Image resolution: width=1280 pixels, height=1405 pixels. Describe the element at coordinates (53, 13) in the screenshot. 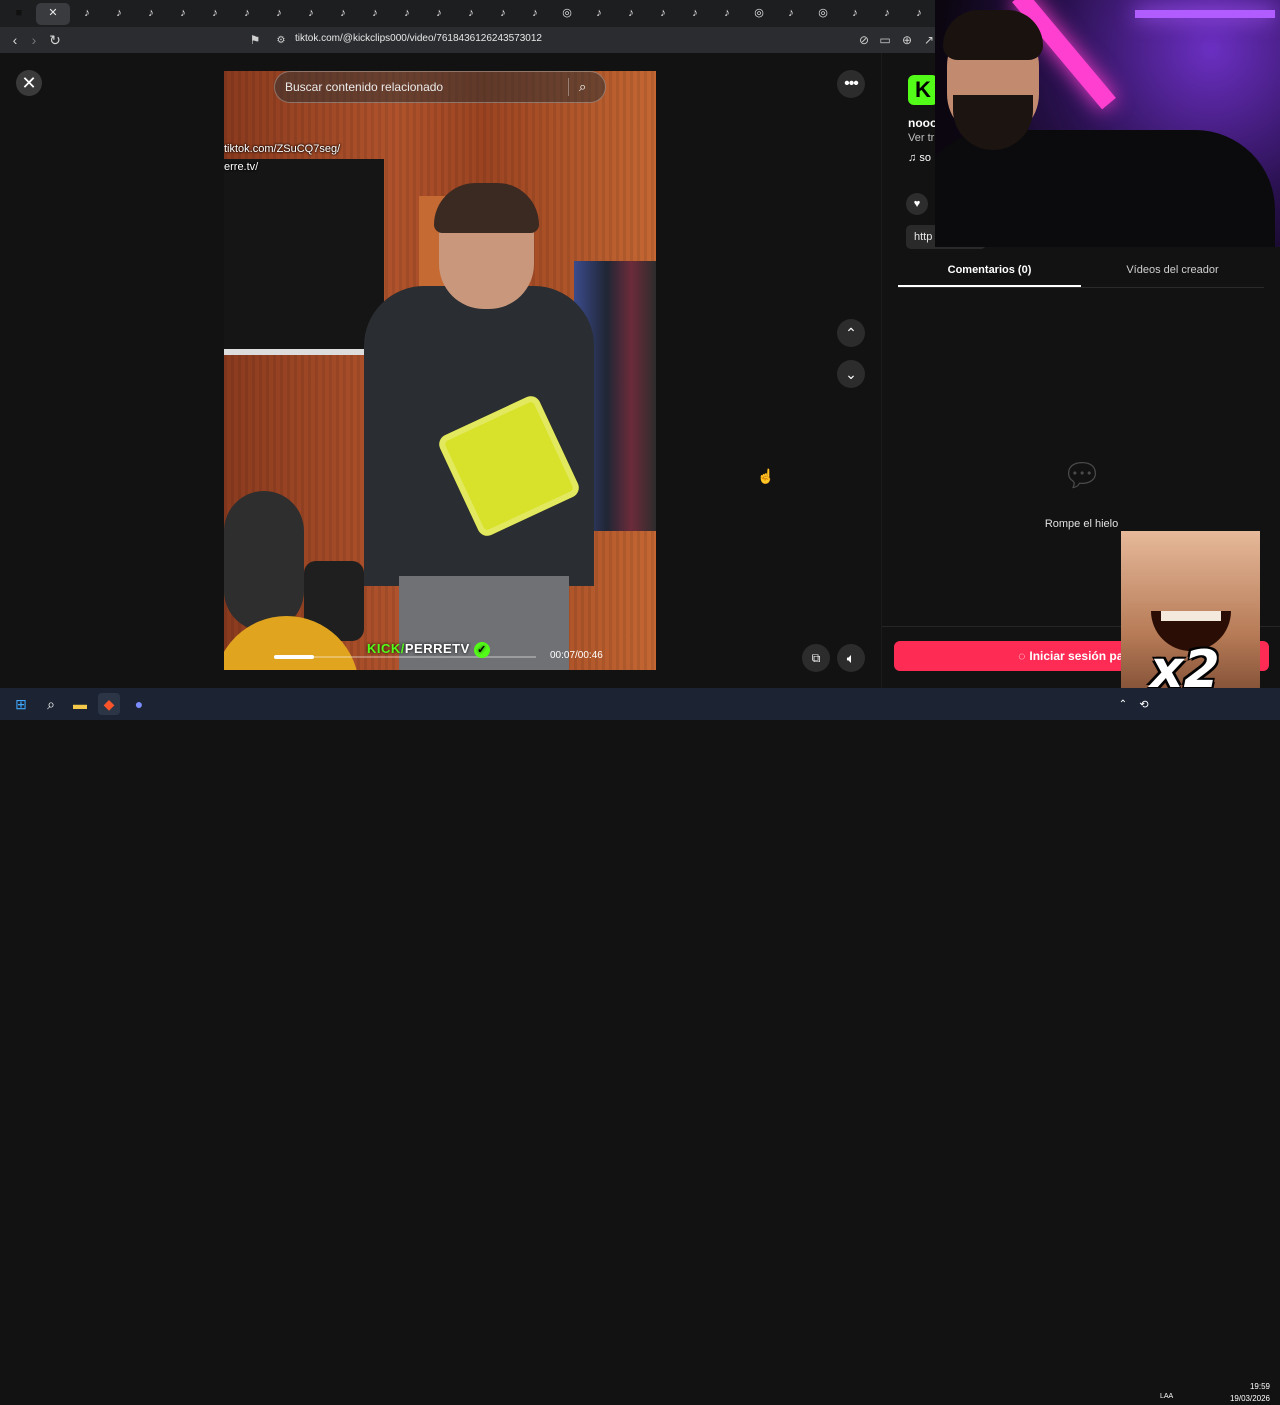

I see `browser-tab: ✕` at that location.